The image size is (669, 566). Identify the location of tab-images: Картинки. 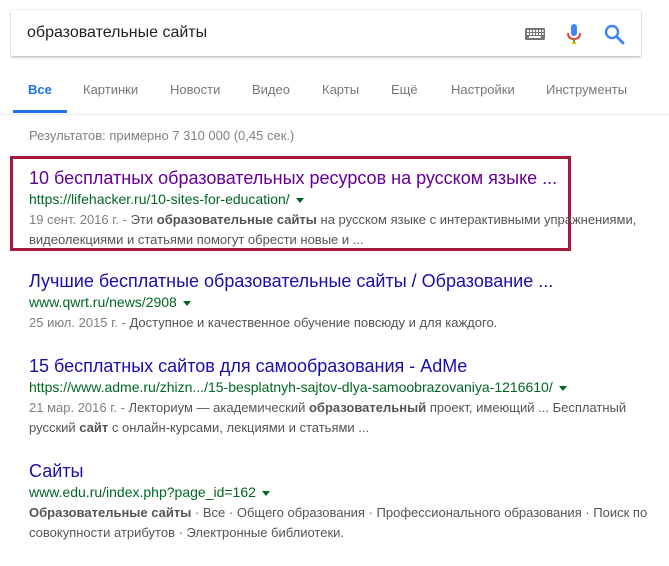
(110, 89).